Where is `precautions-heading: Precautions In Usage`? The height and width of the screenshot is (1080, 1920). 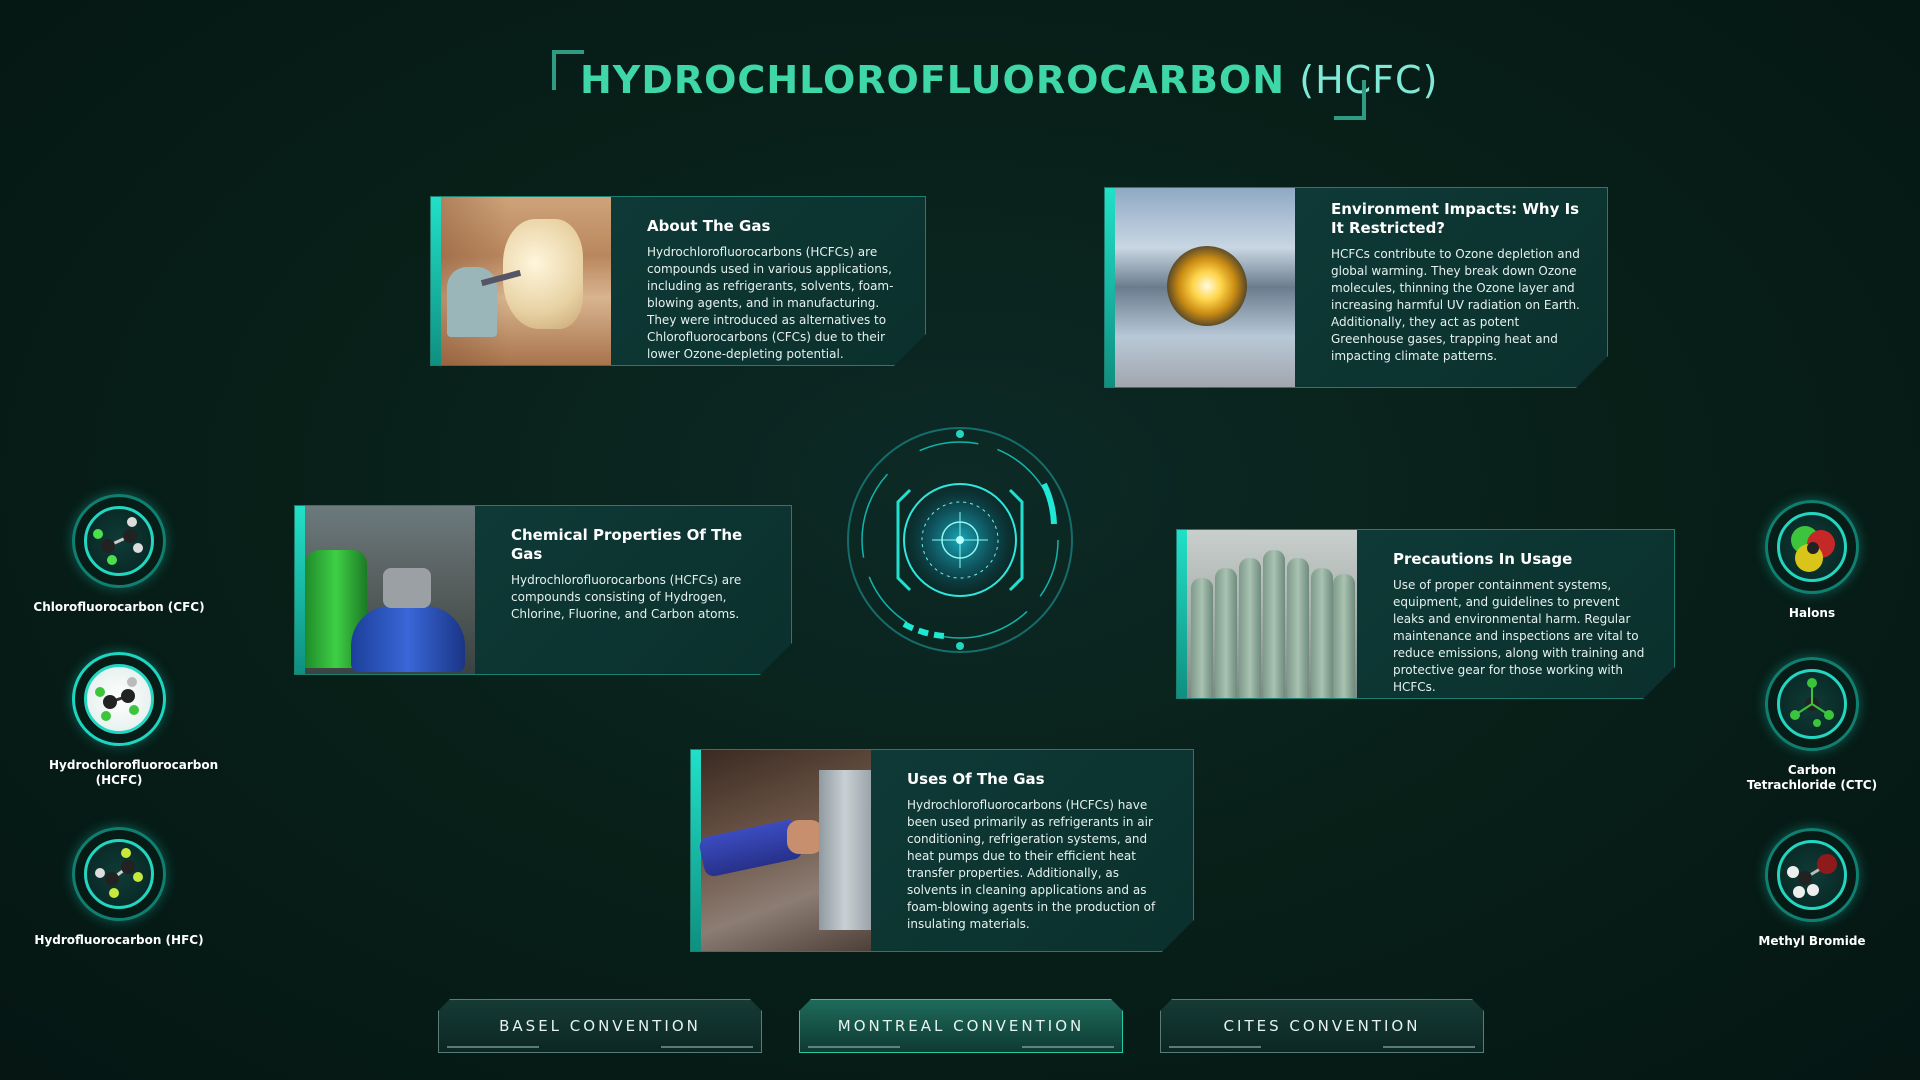 precautions-heading: Precautions In Usage is located at coordinates (1483, 559).